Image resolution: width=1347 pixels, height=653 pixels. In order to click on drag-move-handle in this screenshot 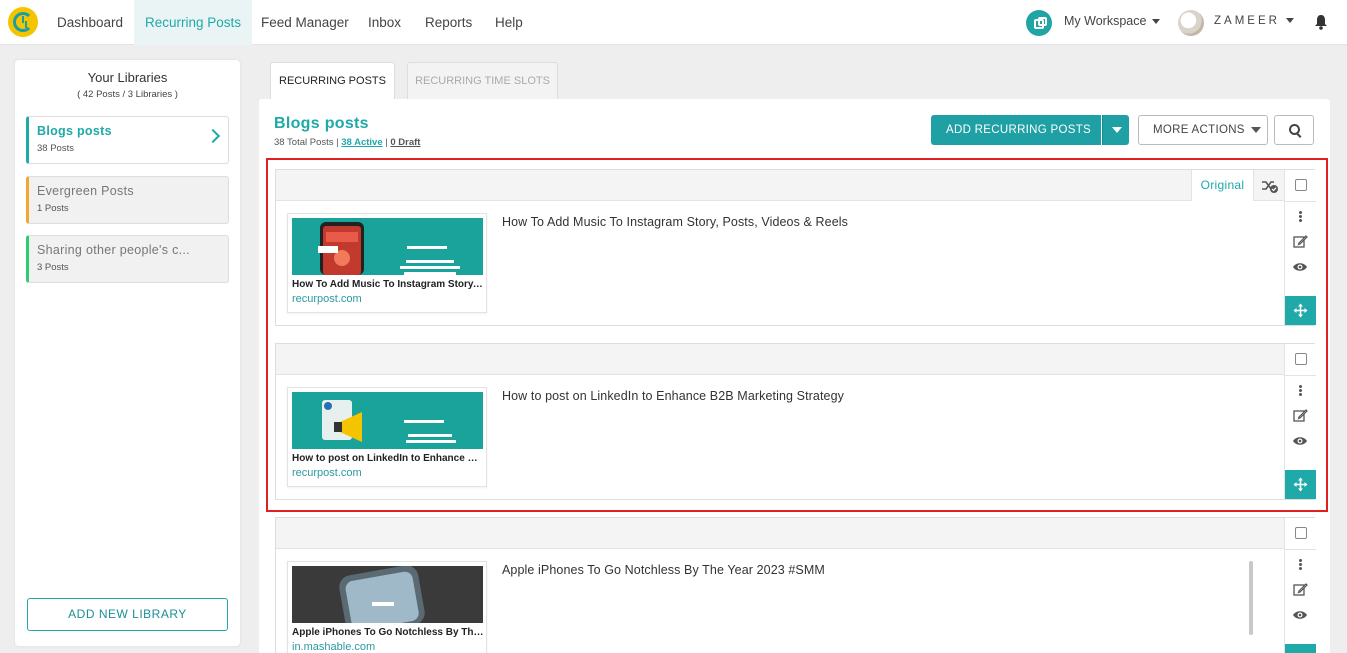, I will do `click(1300, 648)`.